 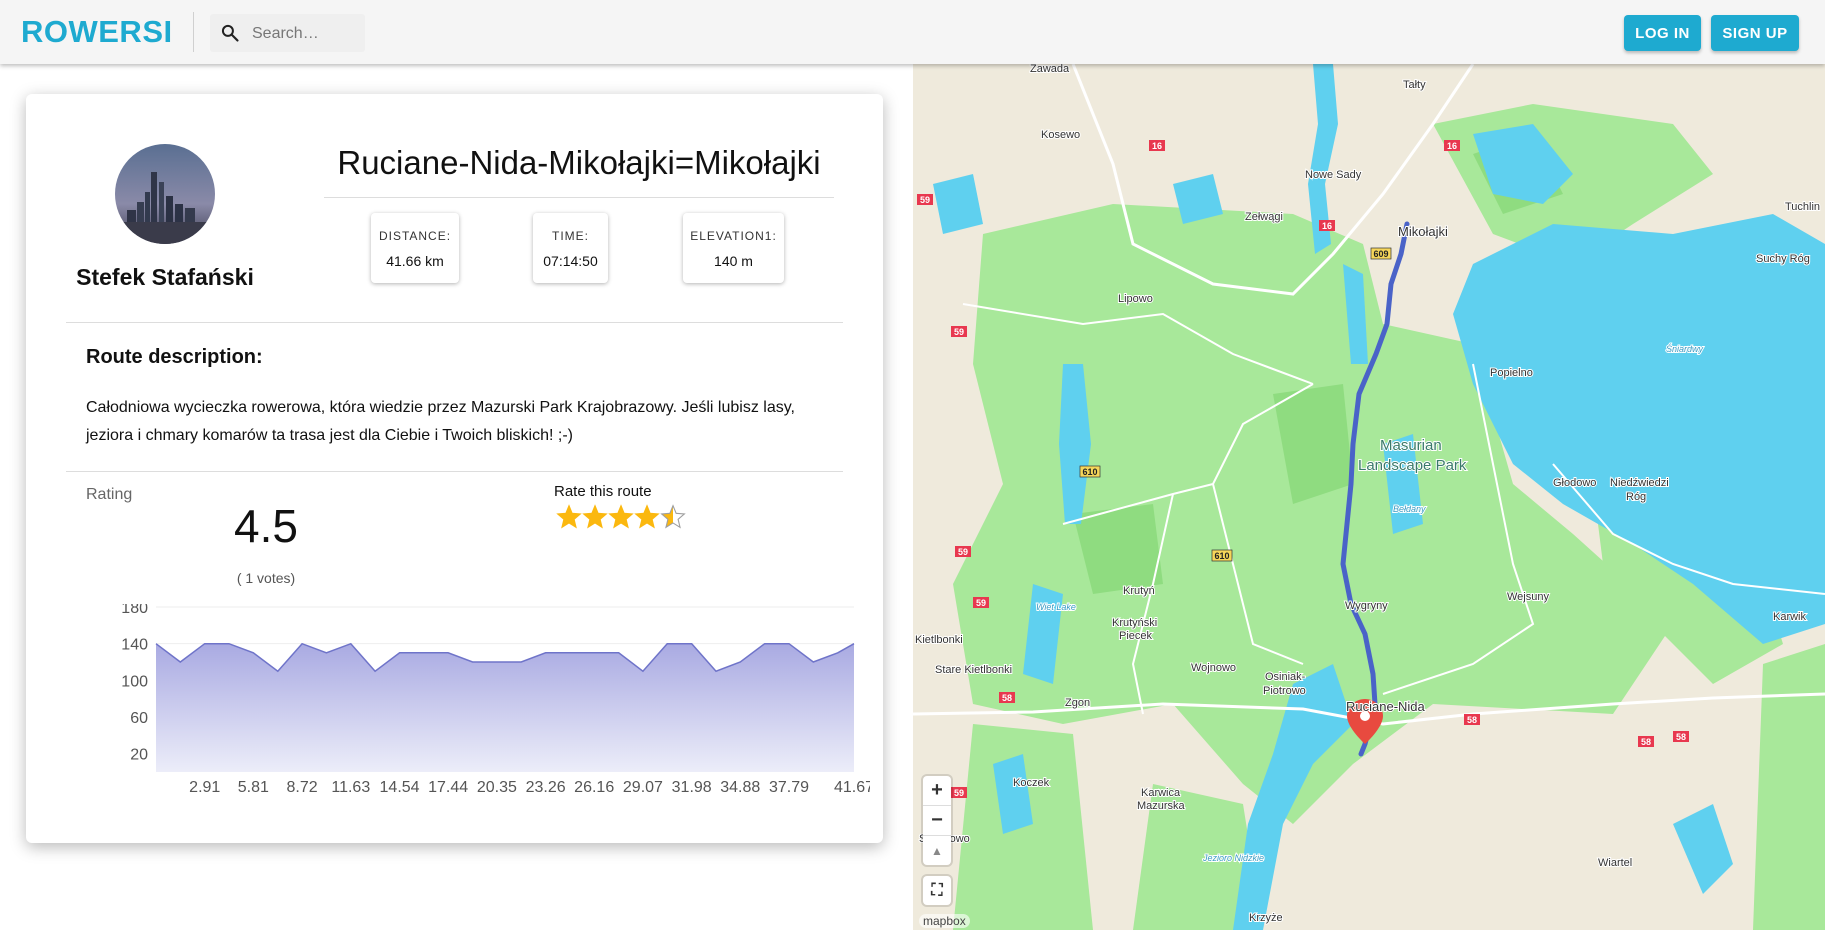 I want to click on search-input, so click(x=307, y=34).